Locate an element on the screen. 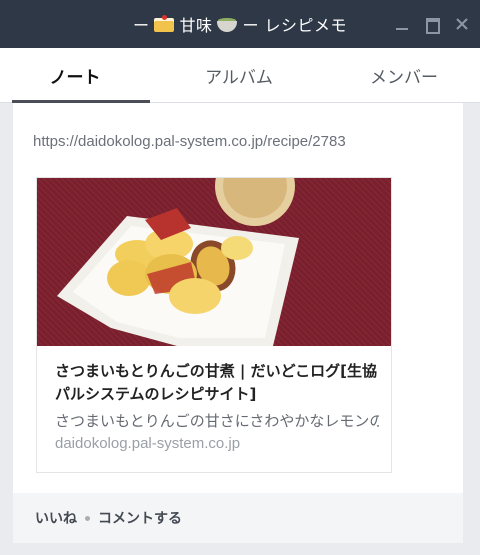 The image size is (480, 555). tab-members: メンバー is located at coordinates (404, 75).